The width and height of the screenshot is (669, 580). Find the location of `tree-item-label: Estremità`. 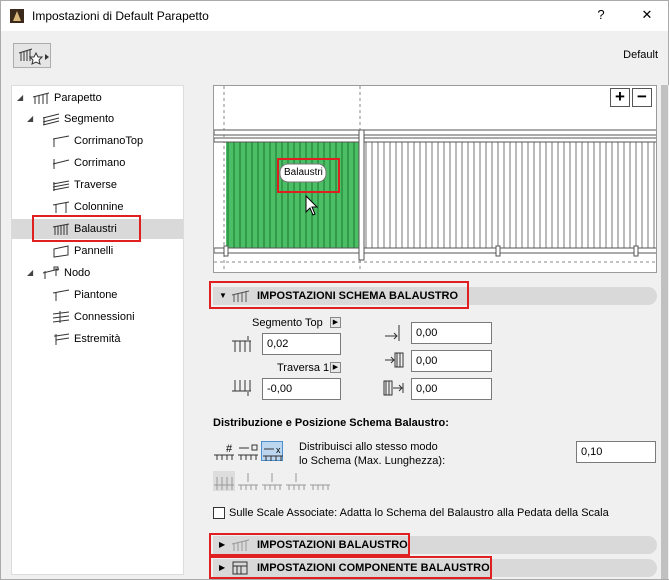

tree-item-label: Estremità is located at coordinates (97, 339).